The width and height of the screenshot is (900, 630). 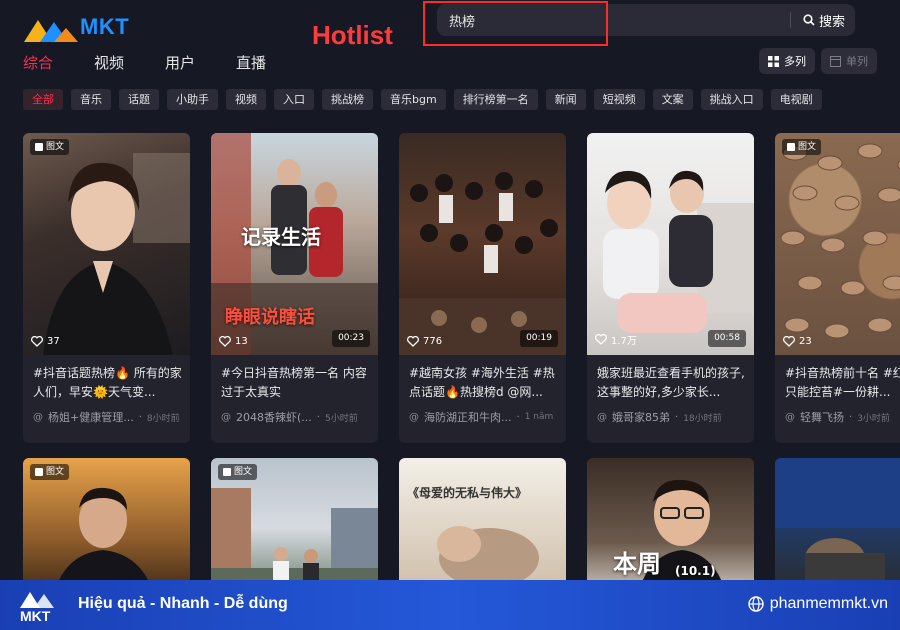 What do you see at coordinates (849, 61) in the screenshot?
I see `single-column-button: 单列` at bounding box center [849, 61].